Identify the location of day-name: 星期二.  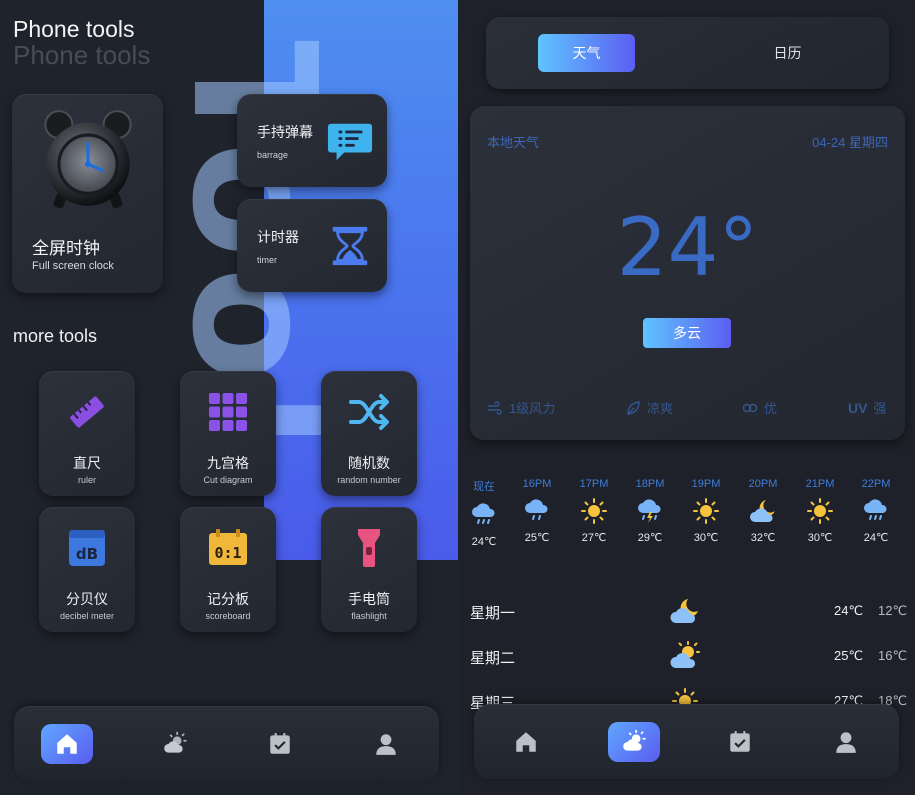
(493, 658).